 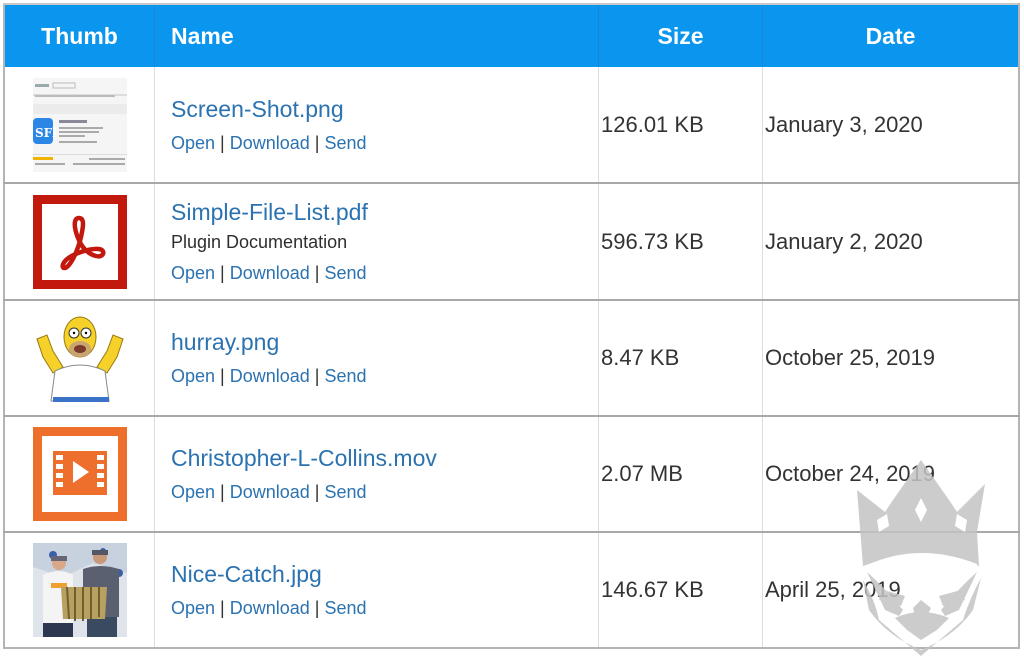 I want to click on pdf-icon, so click(x=79, y=241).